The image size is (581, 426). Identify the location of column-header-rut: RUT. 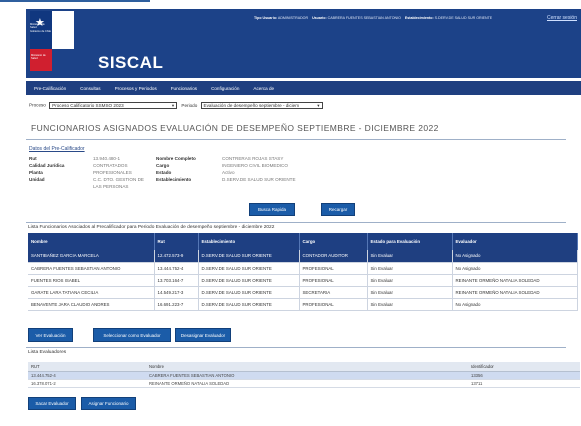
(87, 367).